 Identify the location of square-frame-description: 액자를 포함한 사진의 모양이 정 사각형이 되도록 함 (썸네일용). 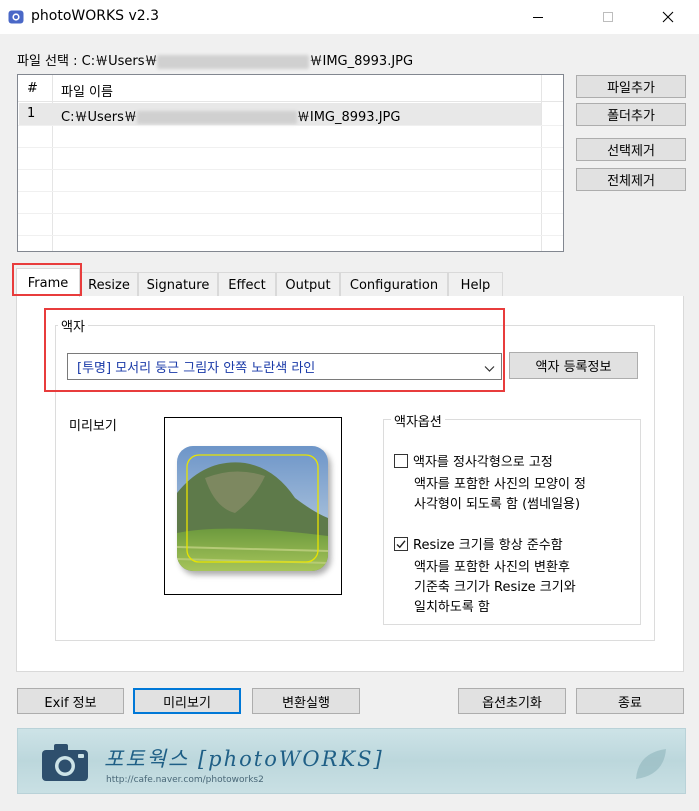
(500, 495).